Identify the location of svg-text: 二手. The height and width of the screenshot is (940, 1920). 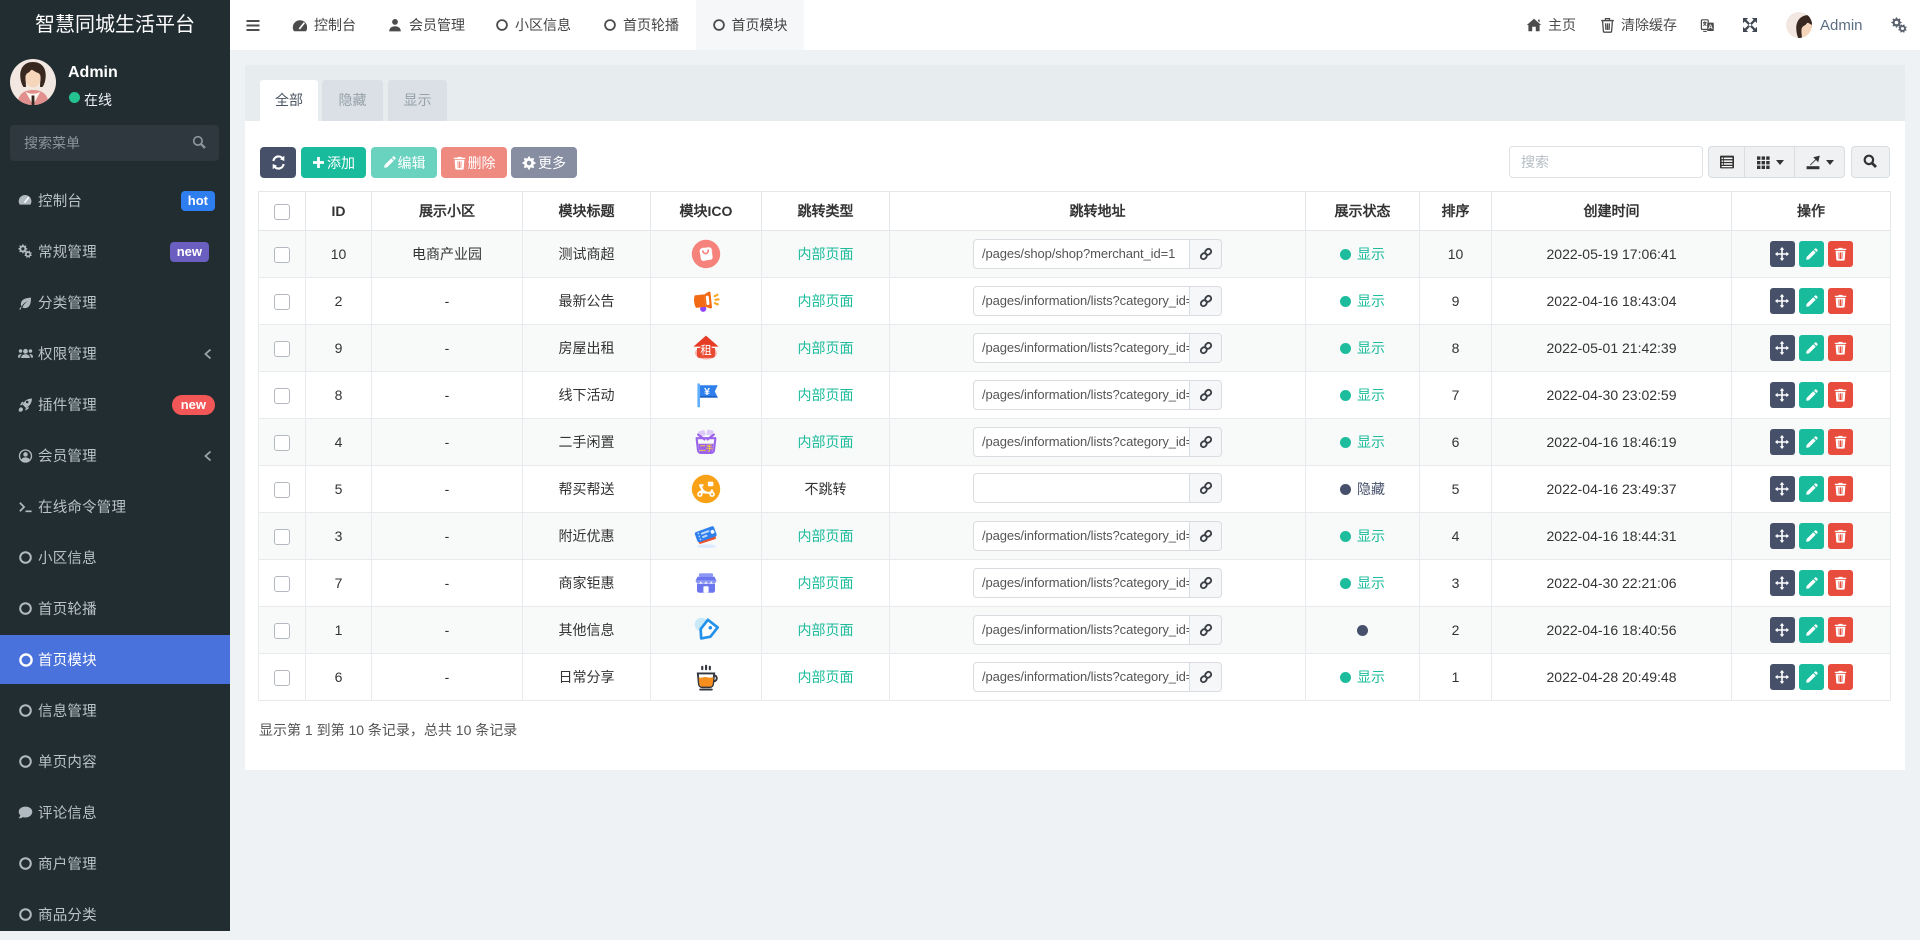
(706, 447).